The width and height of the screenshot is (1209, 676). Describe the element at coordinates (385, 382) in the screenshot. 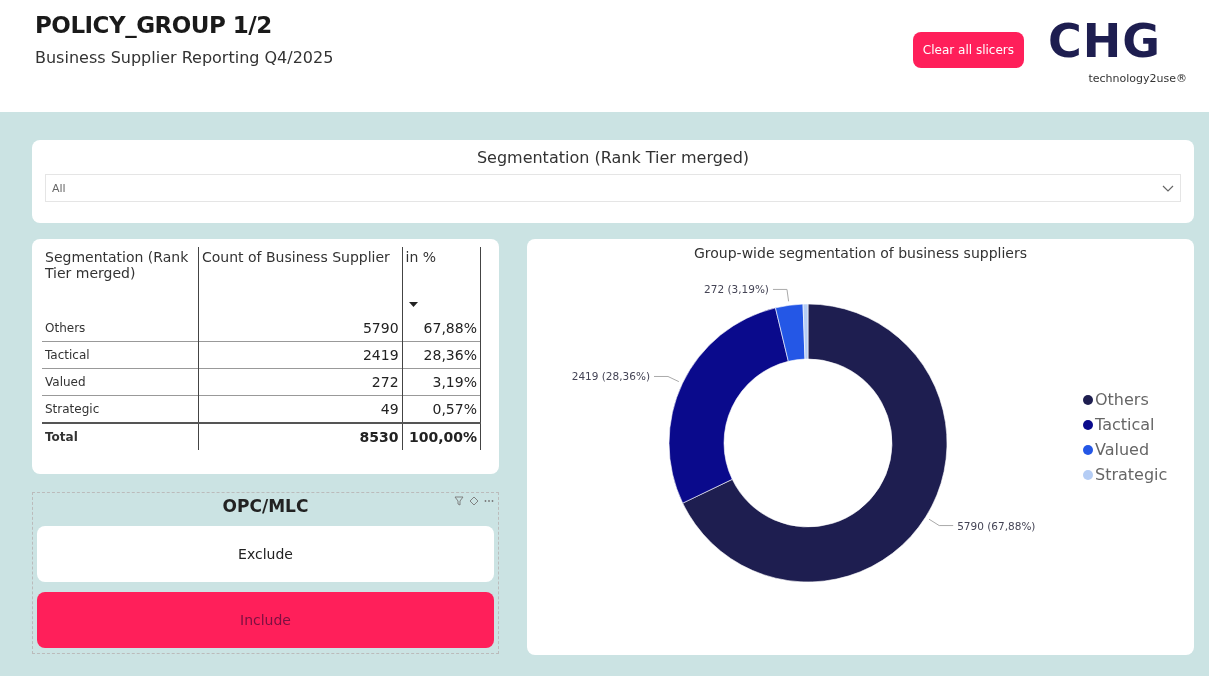

I see `table-cell: 272` at that location.